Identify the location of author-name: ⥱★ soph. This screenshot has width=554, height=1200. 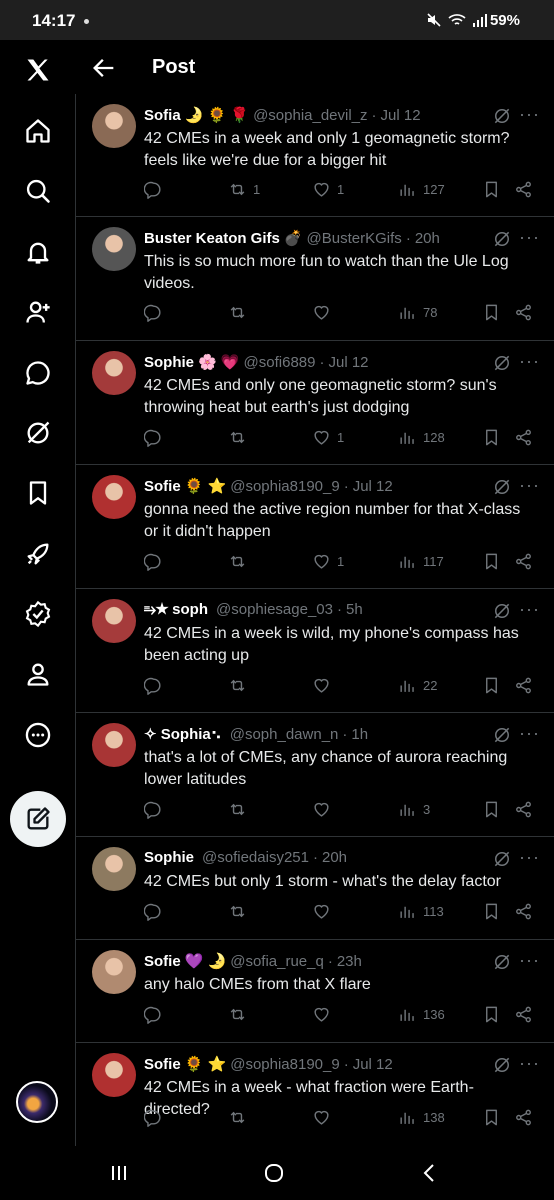
(176, 609).